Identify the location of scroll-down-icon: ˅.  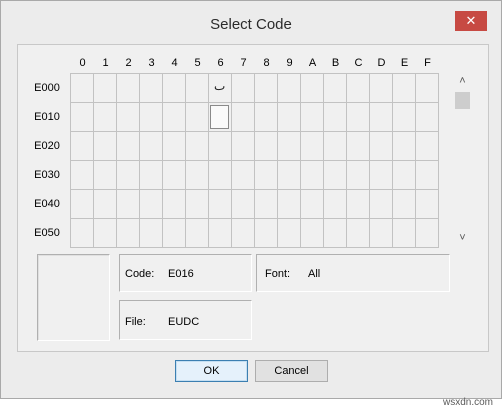
(462, 238).